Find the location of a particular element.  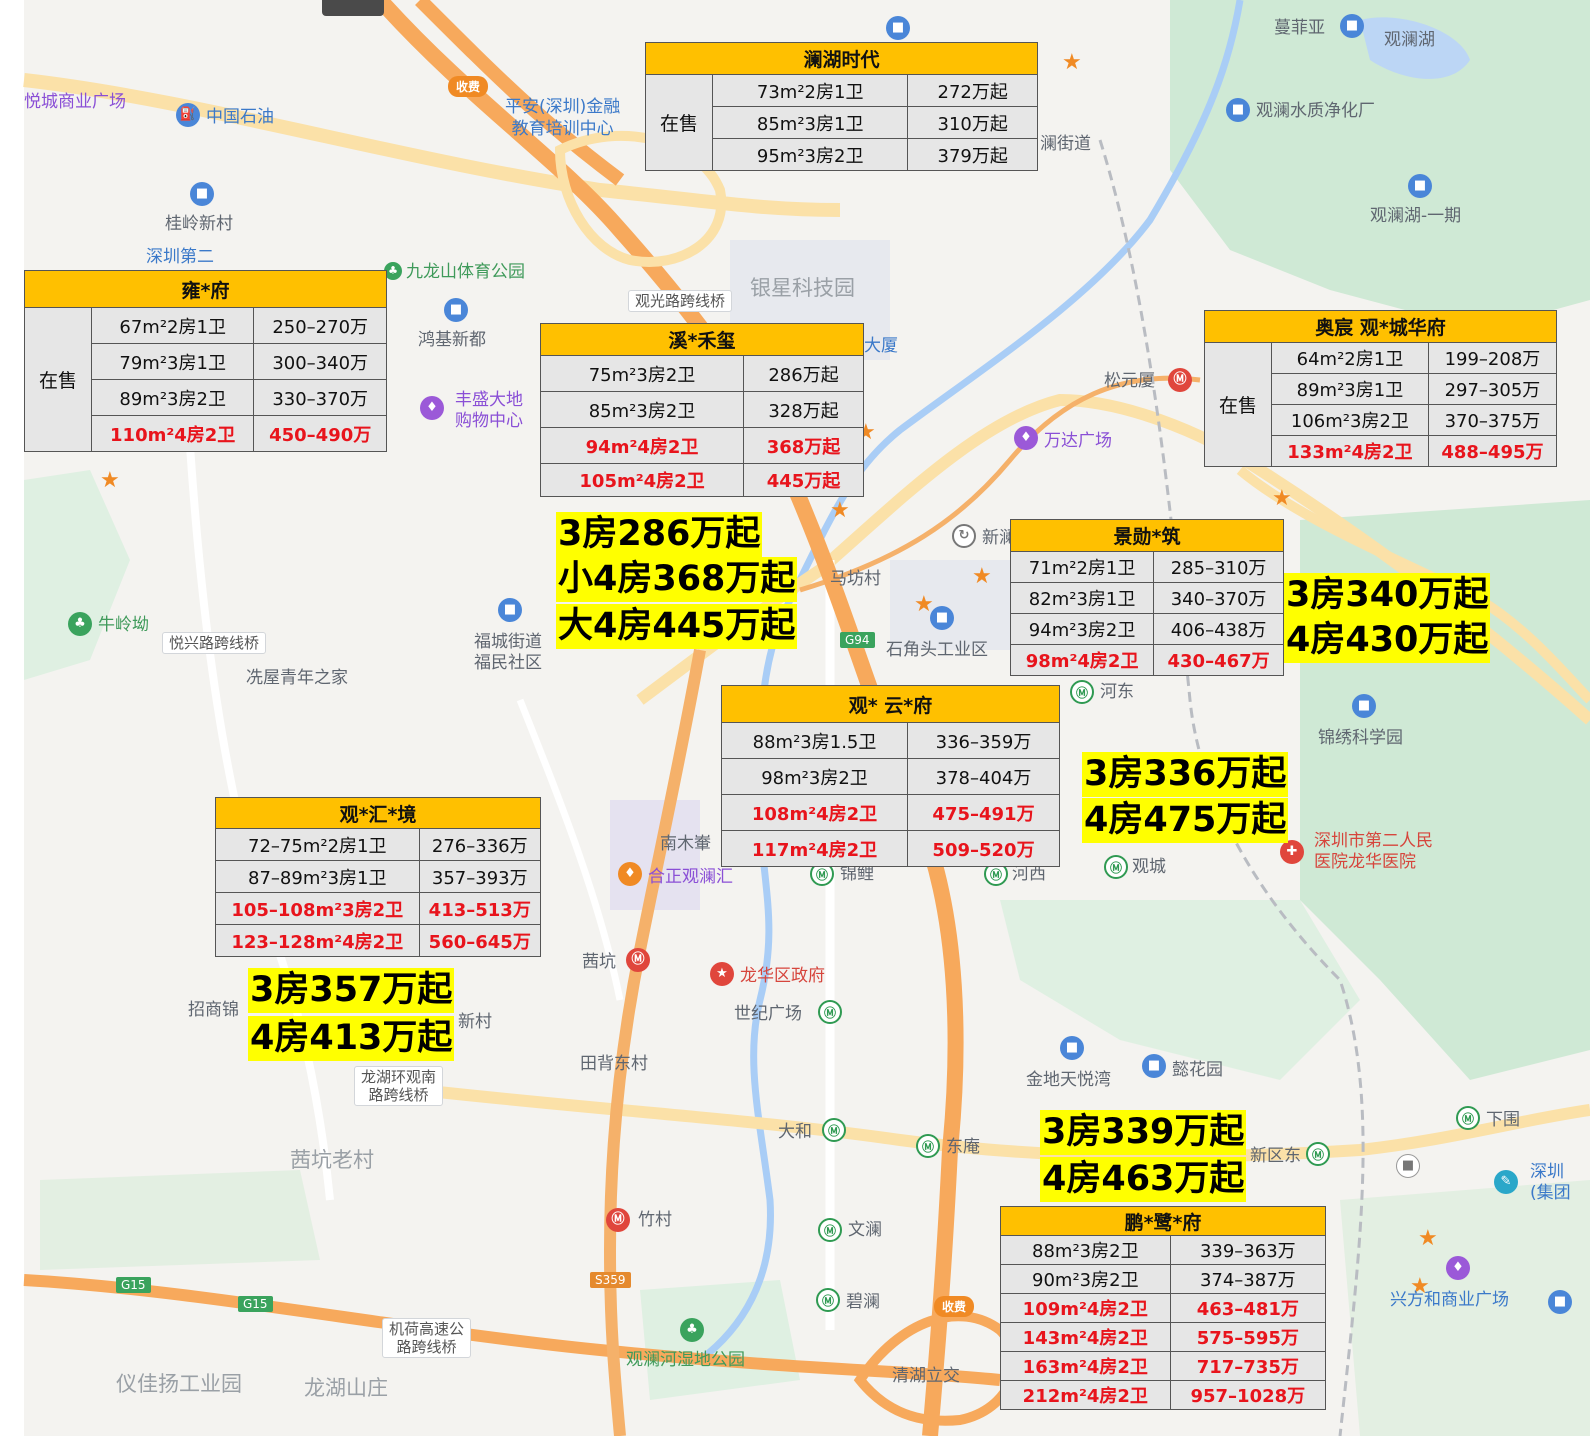

bridge-guanguang: 观光路跨线桥 is located at coordinates (680, 301).